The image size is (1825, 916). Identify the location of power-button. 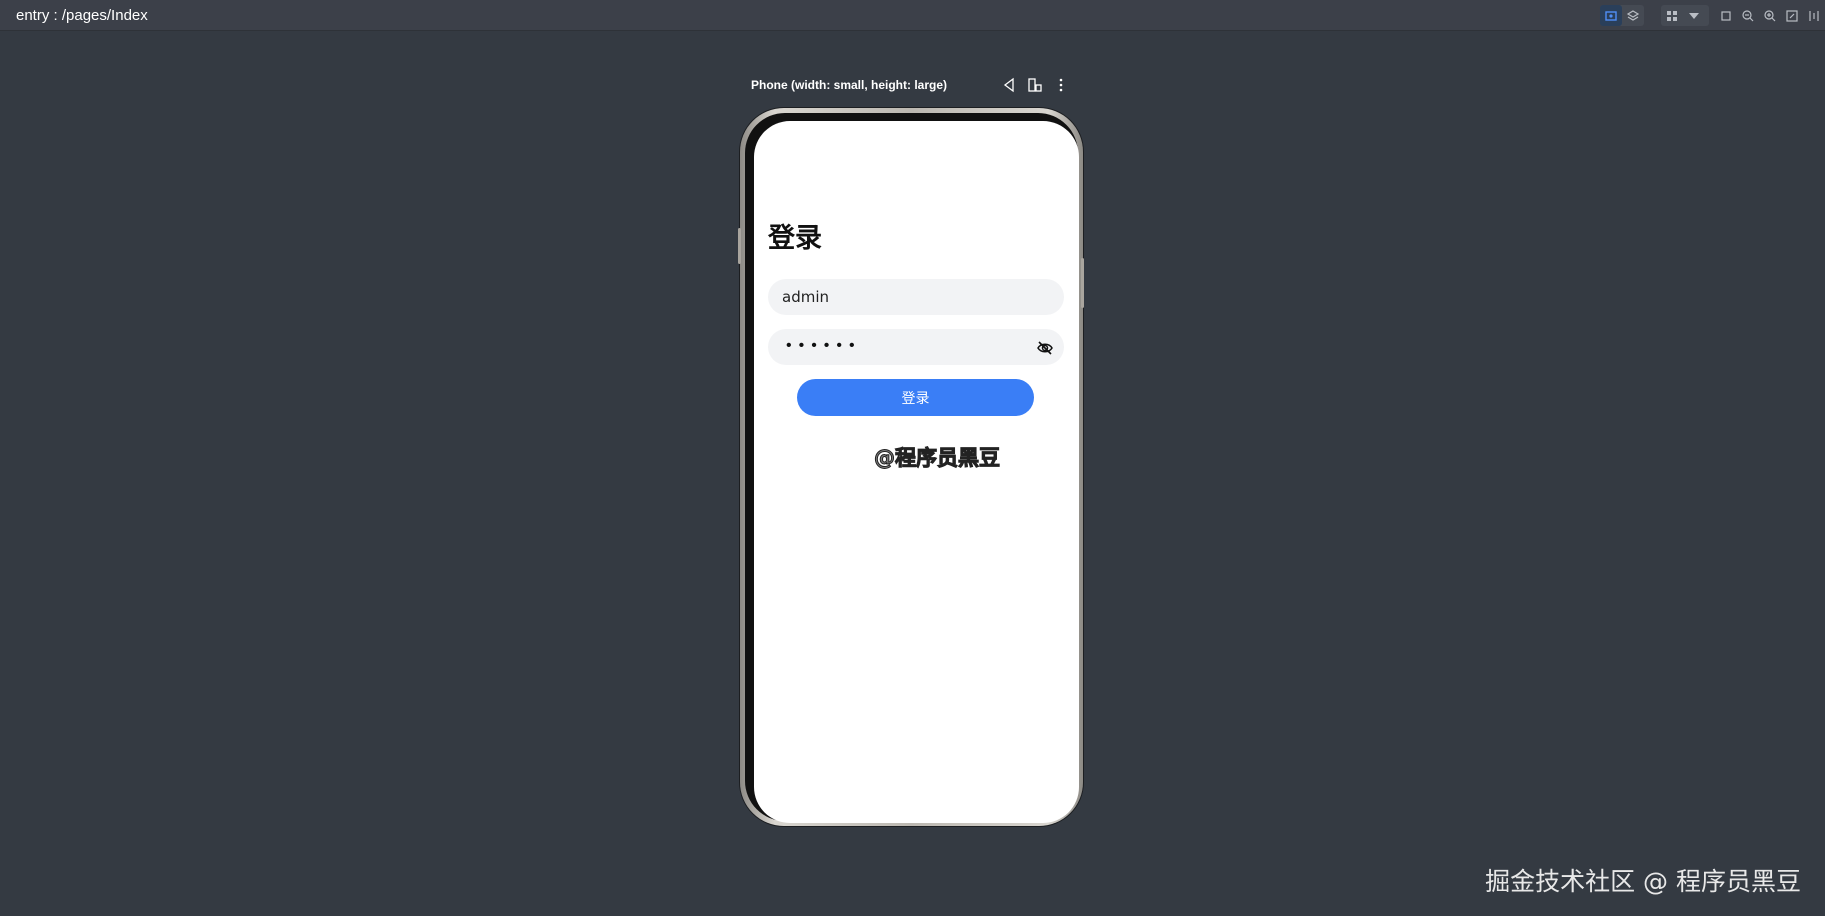
(1082, 283).